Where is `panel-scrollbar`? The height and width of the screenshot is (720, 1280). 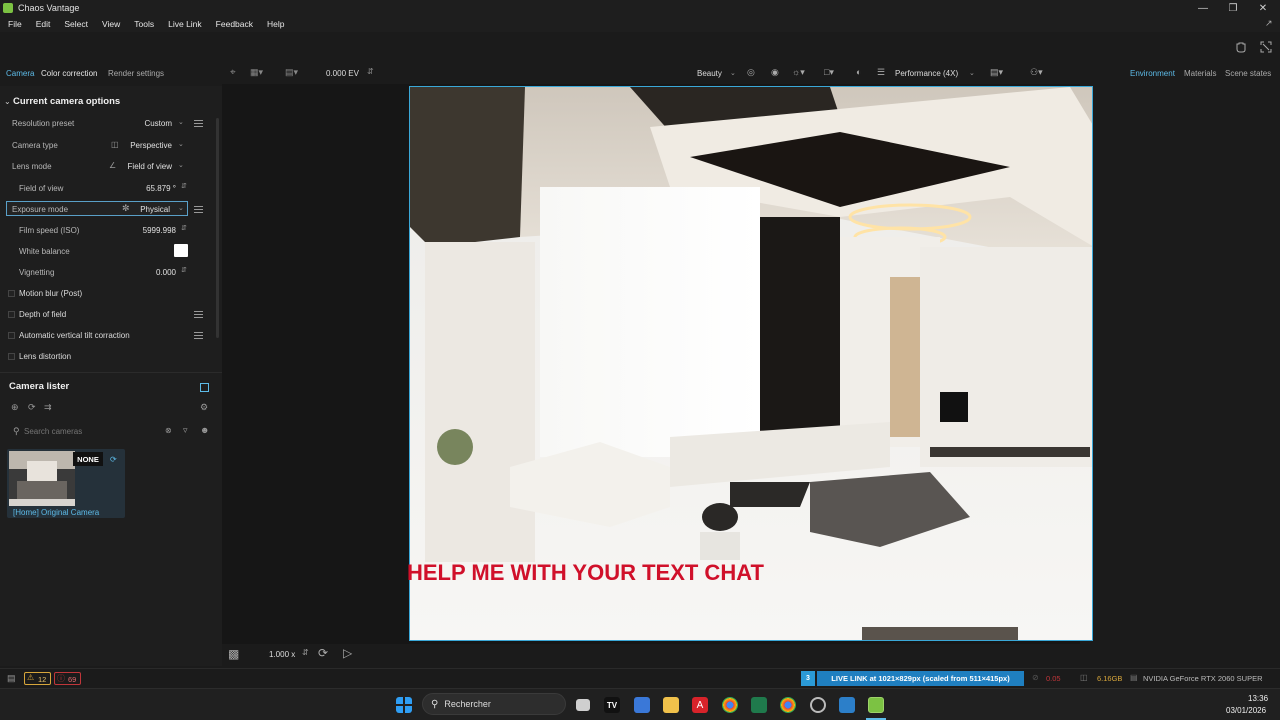
panel-scrollbar is located at coordinates (217, 228).